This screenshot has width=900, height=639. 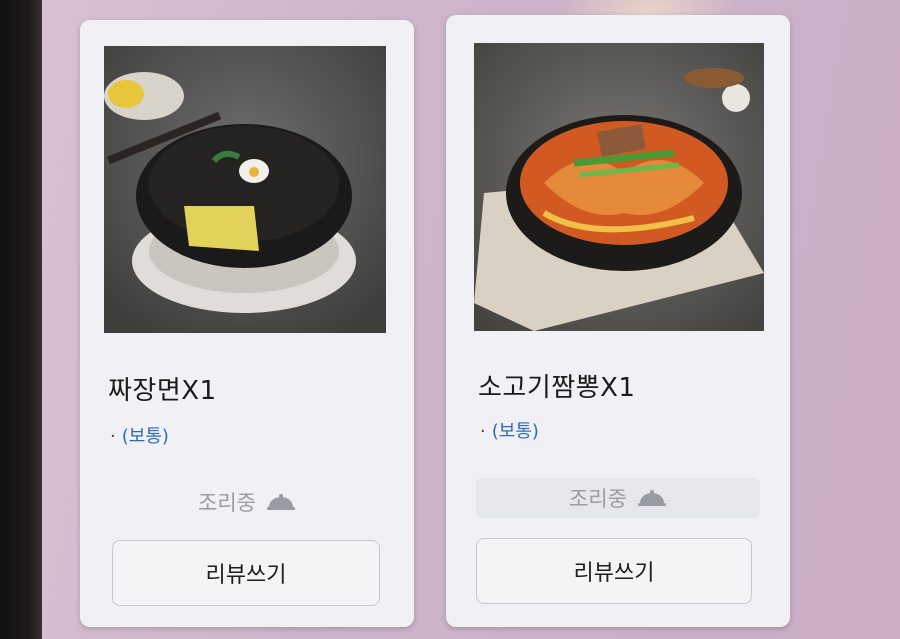 What do you see at coordinates (557, 388) in the screenshot?
I see `menu-item-name: 소고기짬뽕X1` at bounding box center [557, 388].